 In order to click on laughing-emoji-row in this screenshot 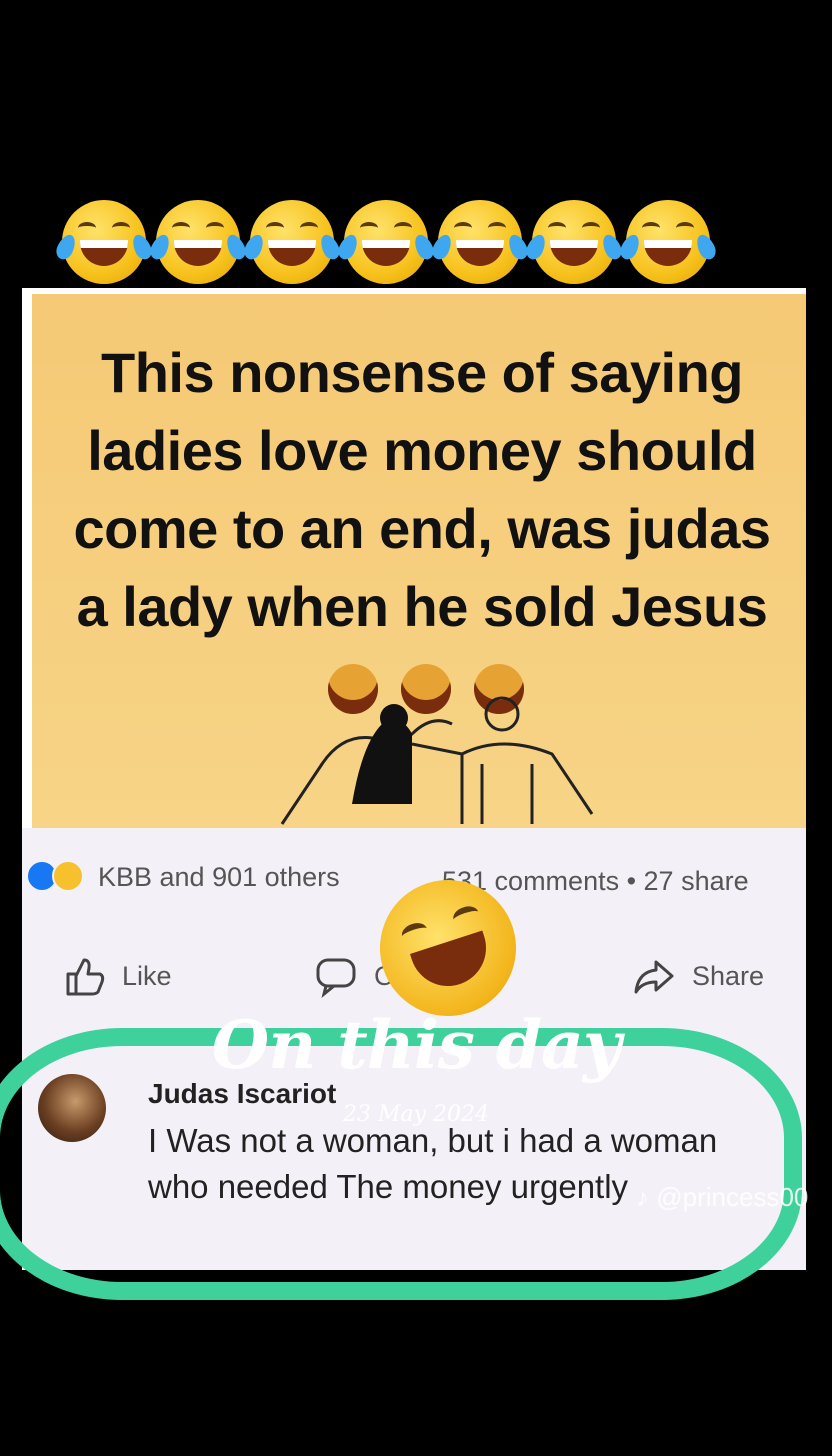, I will do `click(392, 242)`.